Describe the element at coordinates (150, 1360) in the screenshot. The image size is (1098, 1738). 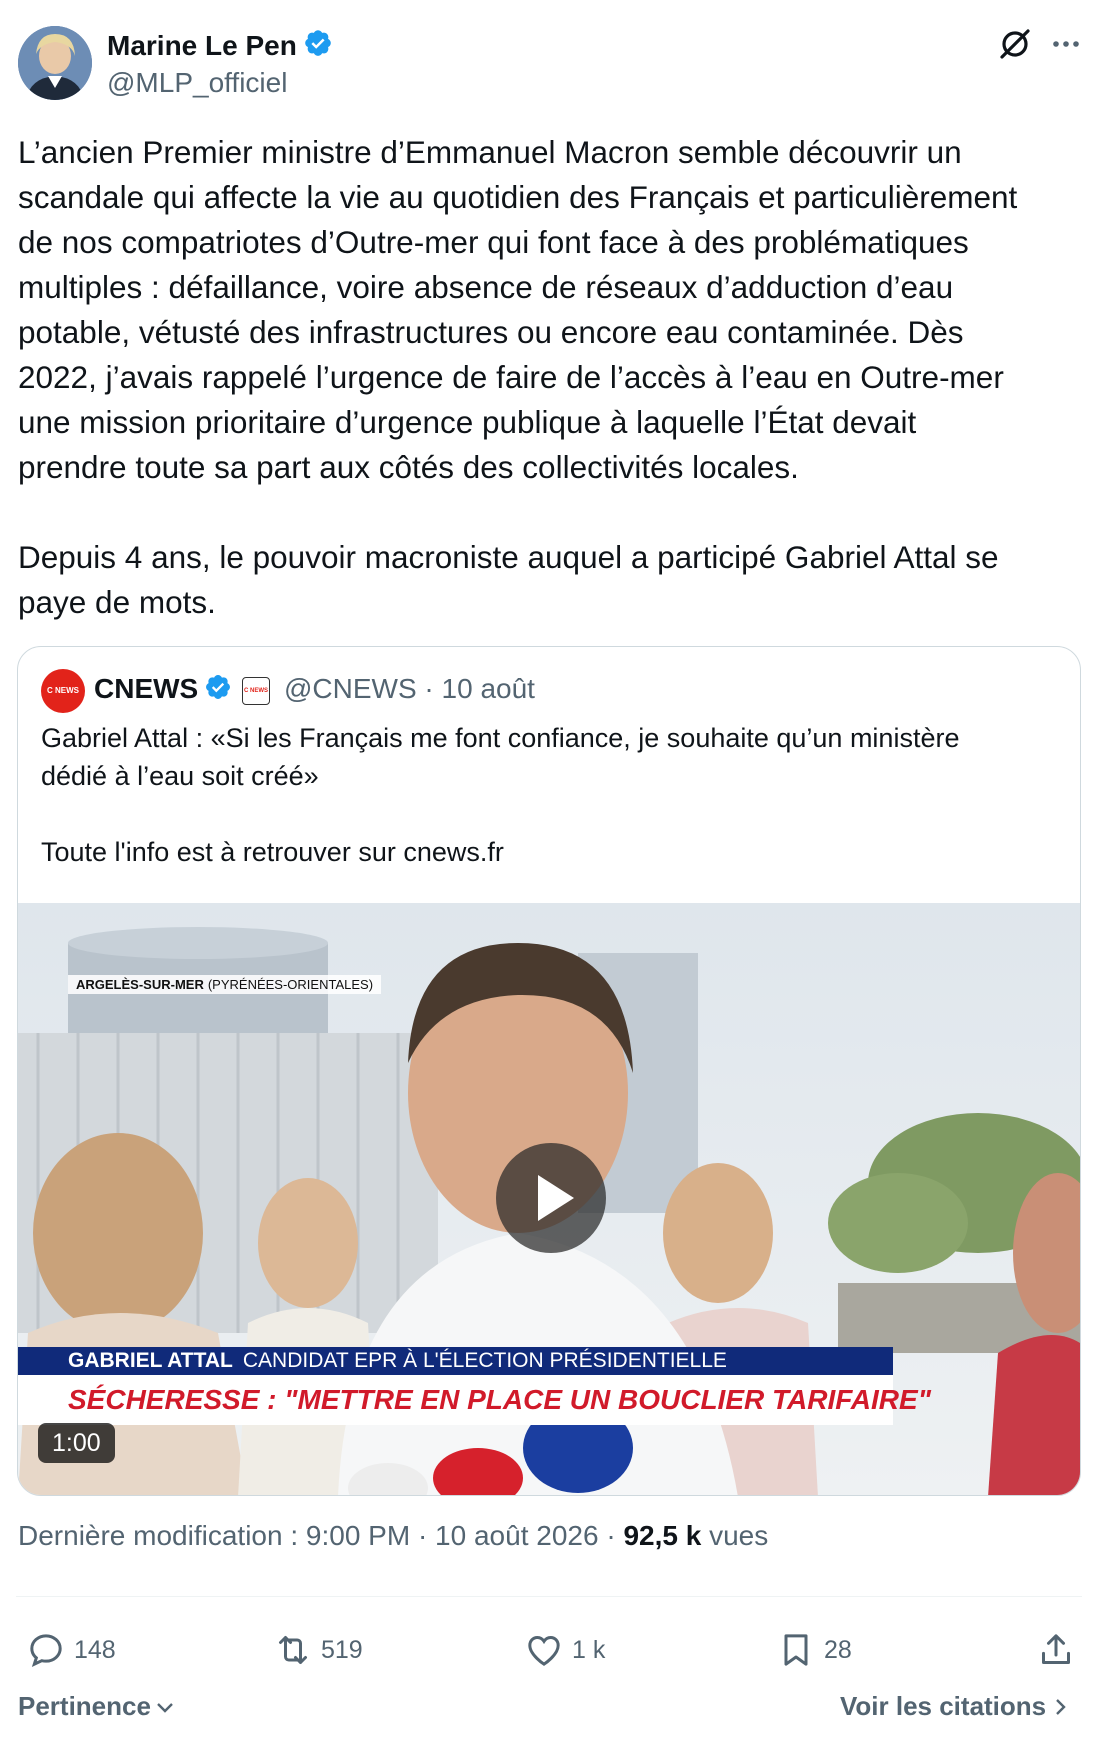
I see `banner-name: GABRIEL ATTAL` at that location.